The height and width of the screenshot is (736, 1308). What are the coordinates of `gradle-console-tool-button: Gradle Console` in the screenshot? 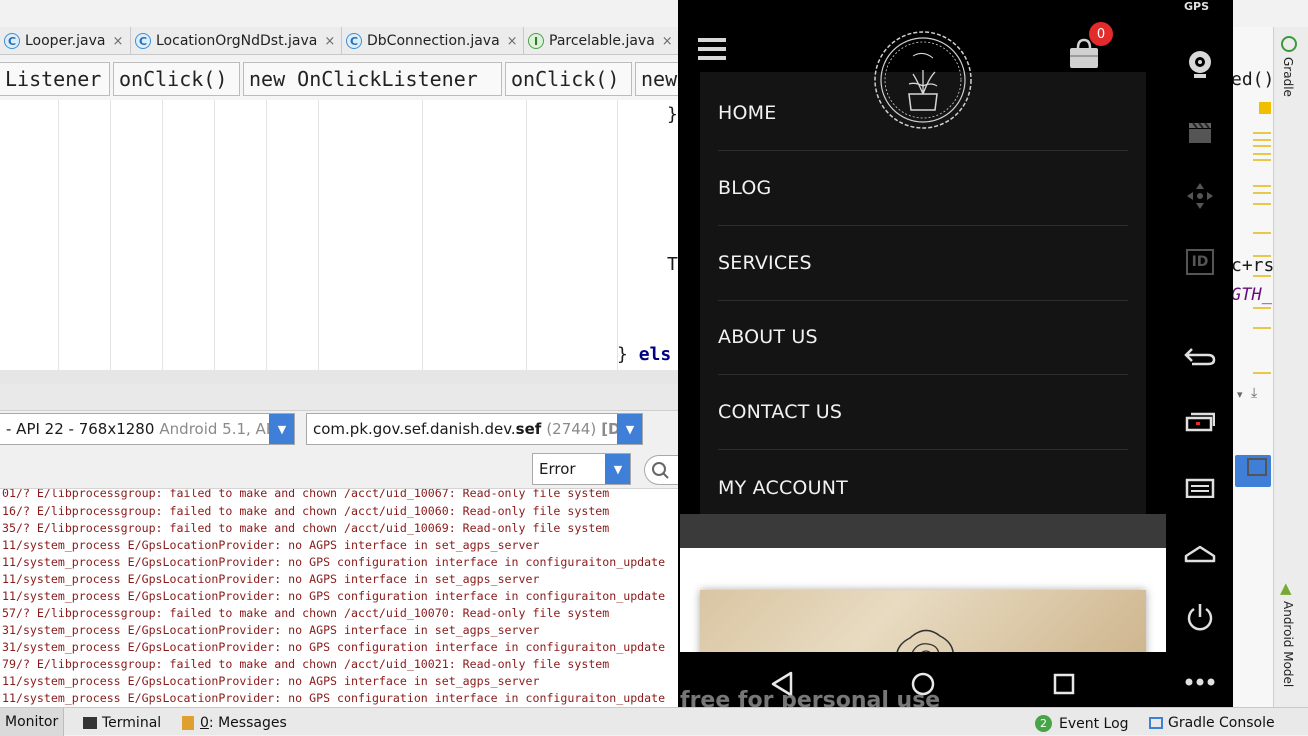 It's located at (1212, 723).